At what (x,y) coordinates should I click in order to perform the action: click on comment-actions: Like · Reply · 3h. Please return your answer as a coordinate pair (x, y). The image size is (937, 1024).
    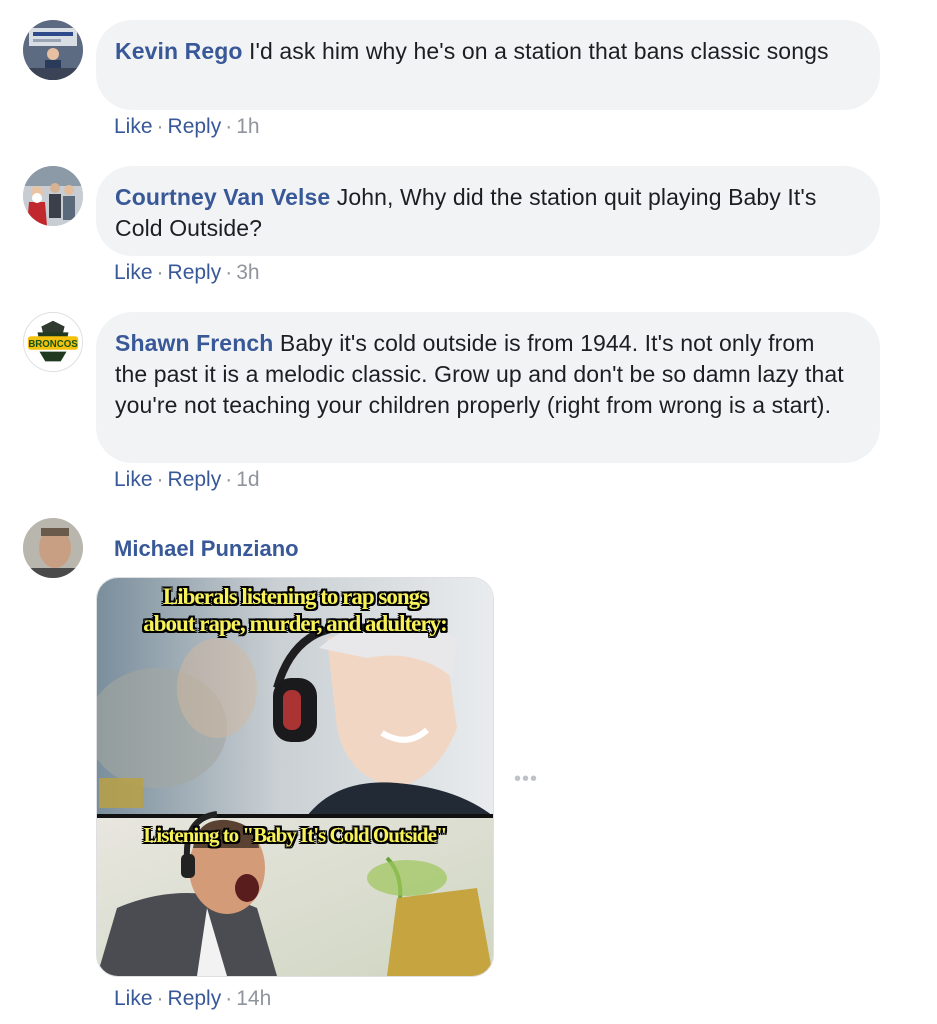
    Looking at the image, I should click on (187, 273).